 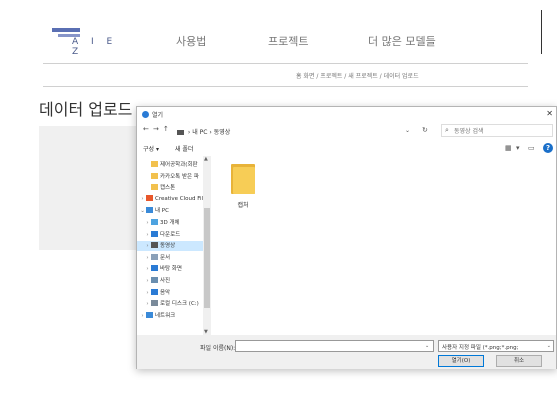 I want to click on nav-pane-item-label: 제어공학과(회판, so click(x=179, y=165).